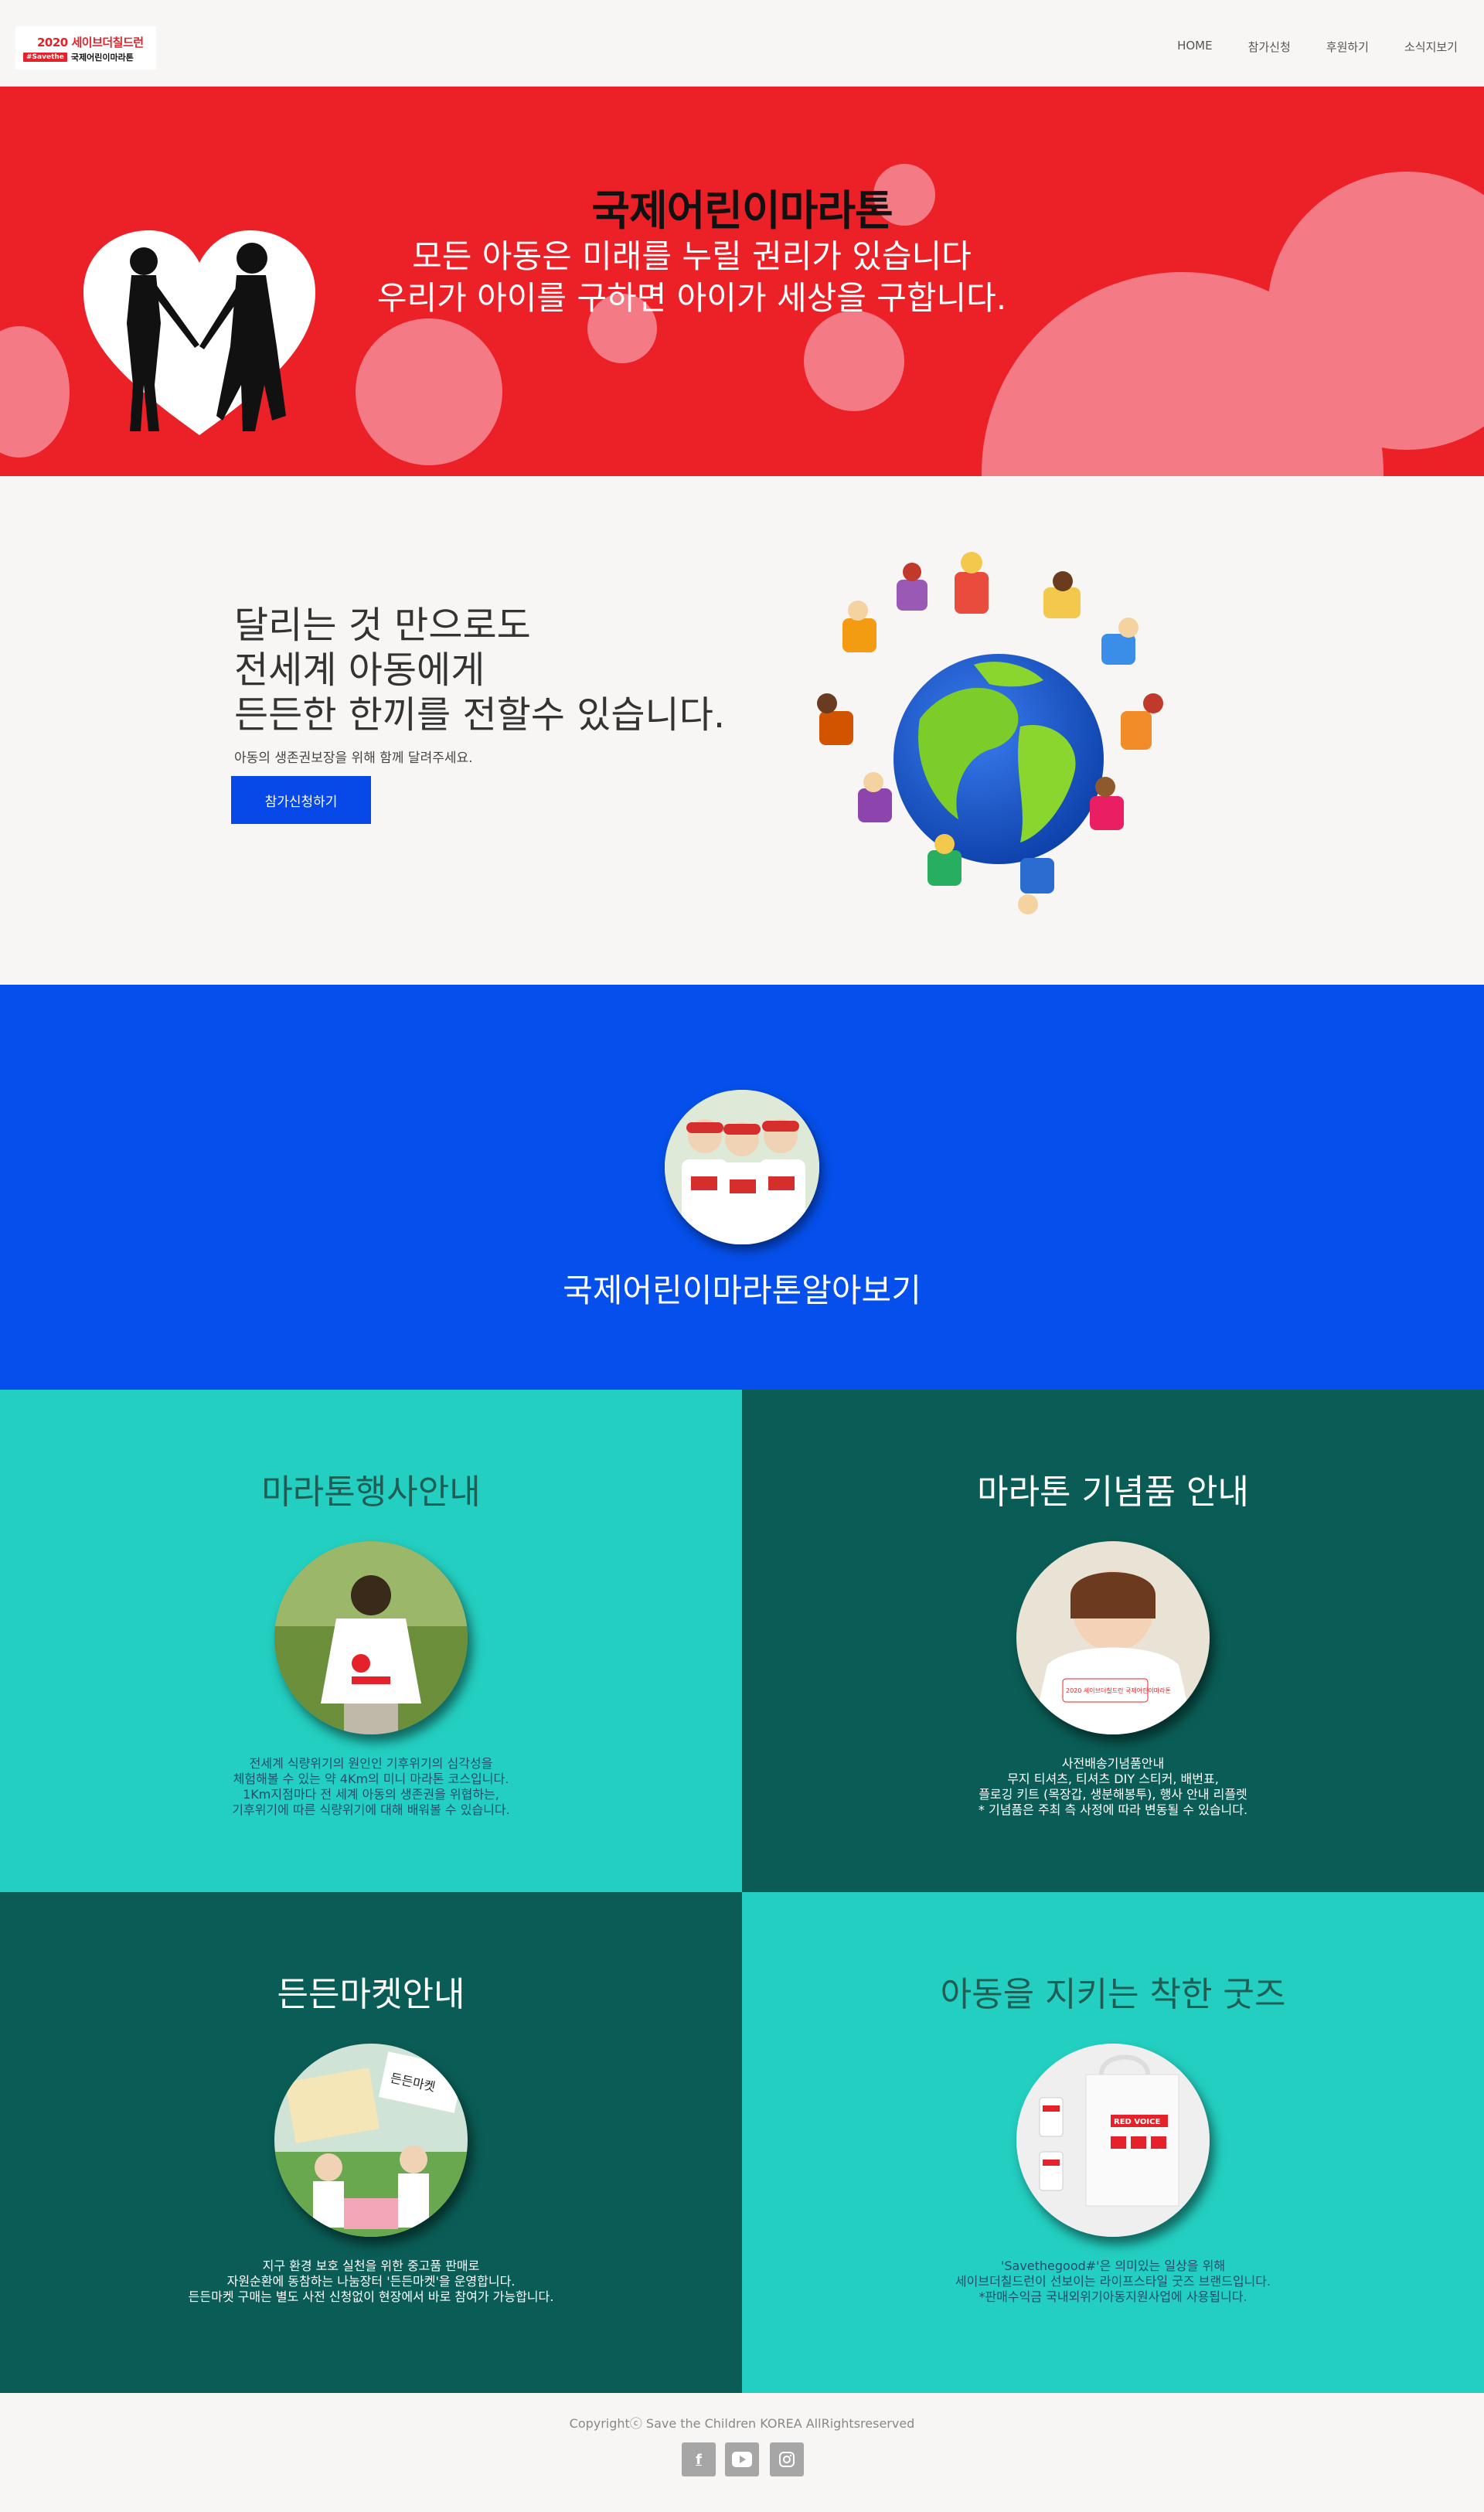 This screenshot has width=1484, height=2512. I want to click on logo-line2: 국제어린이마라톤, so click(102, 58).